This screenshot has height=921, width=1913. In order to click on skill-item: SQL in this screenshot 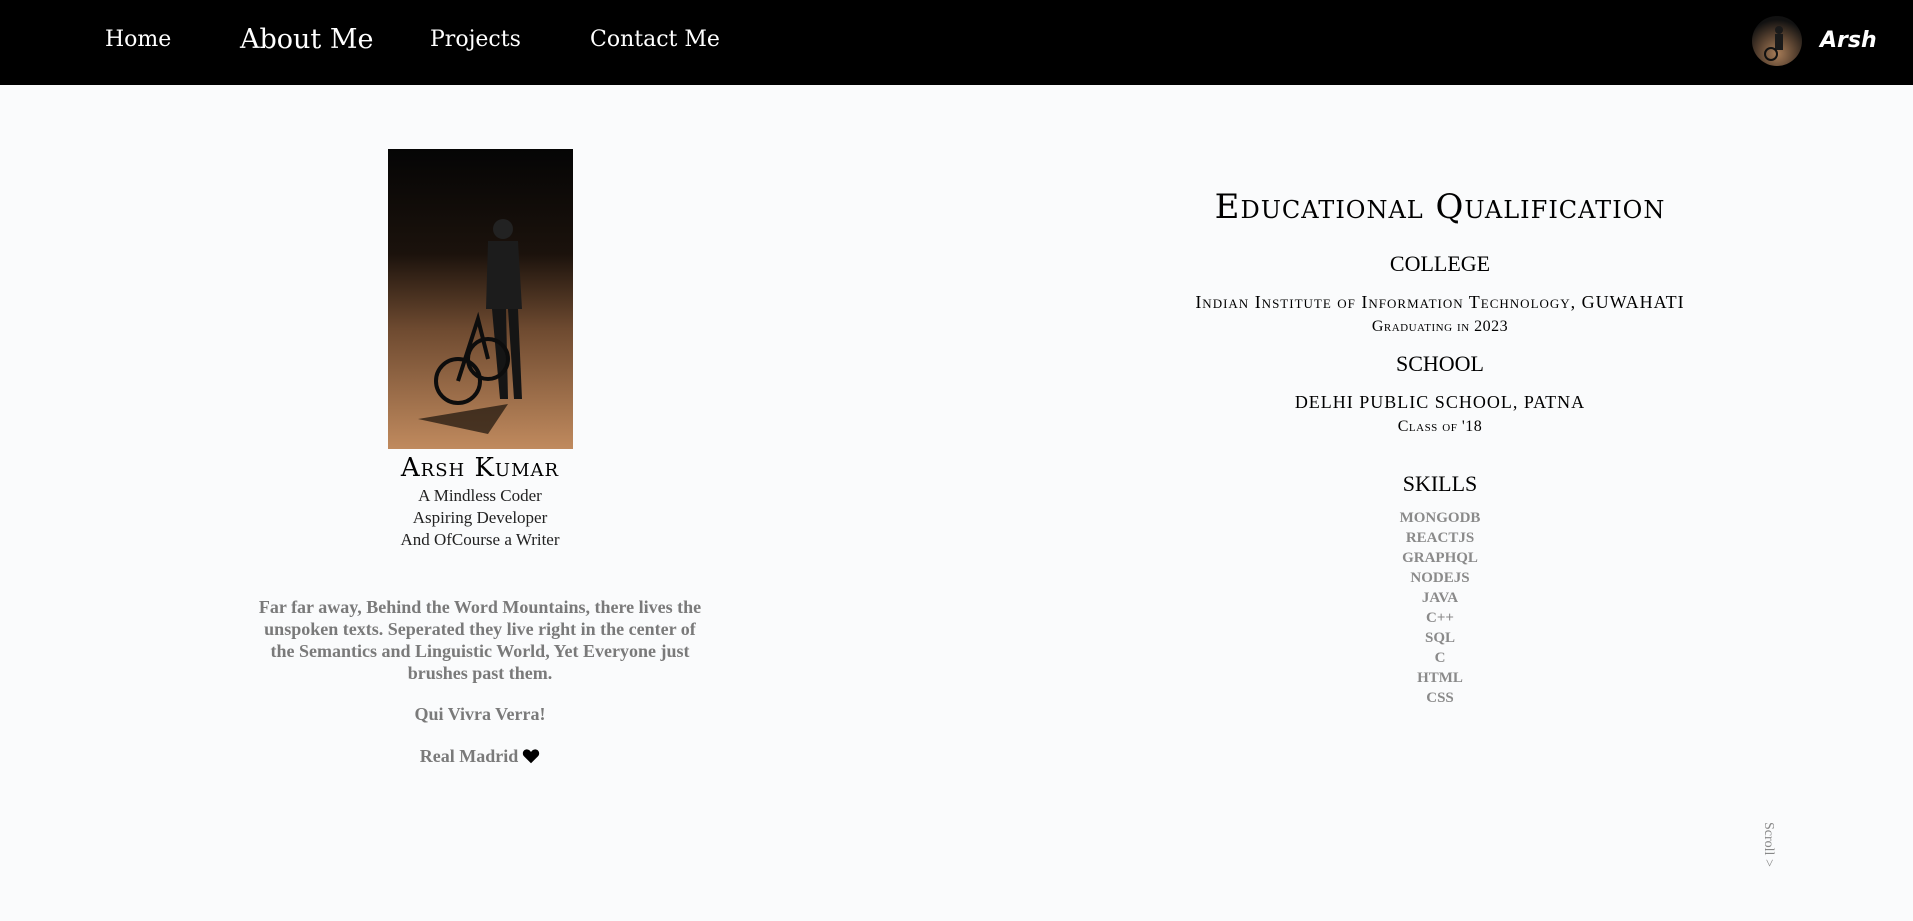, I will do `click(1439, 638)`.